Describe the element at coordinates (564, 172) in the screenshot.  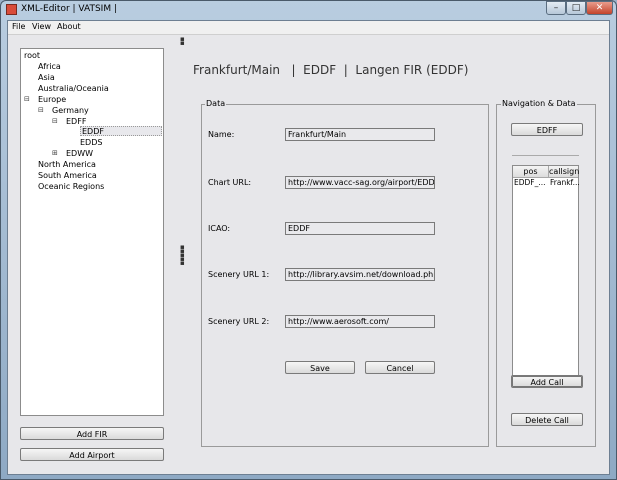
I see `column-header-callsign: callsign` at that location.